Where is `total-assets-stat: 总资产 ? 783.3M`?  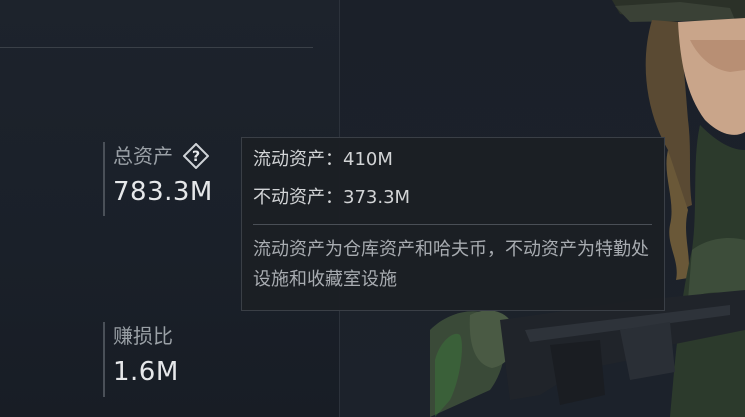
total-assets-stat: 总资产 ? 783.3M is located at coordinates (158, 179).